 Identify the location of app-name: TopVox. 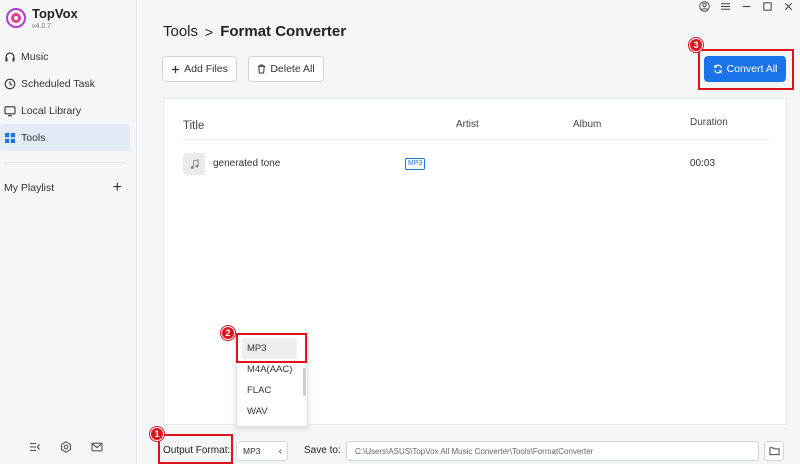
(55, 13).